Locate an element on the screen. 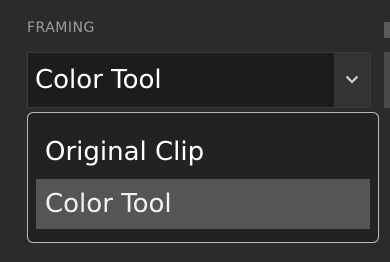 Image resolution: width=390 pixels, height=262 pixels. chevron-down-icon is located at coordinates (352, 79).